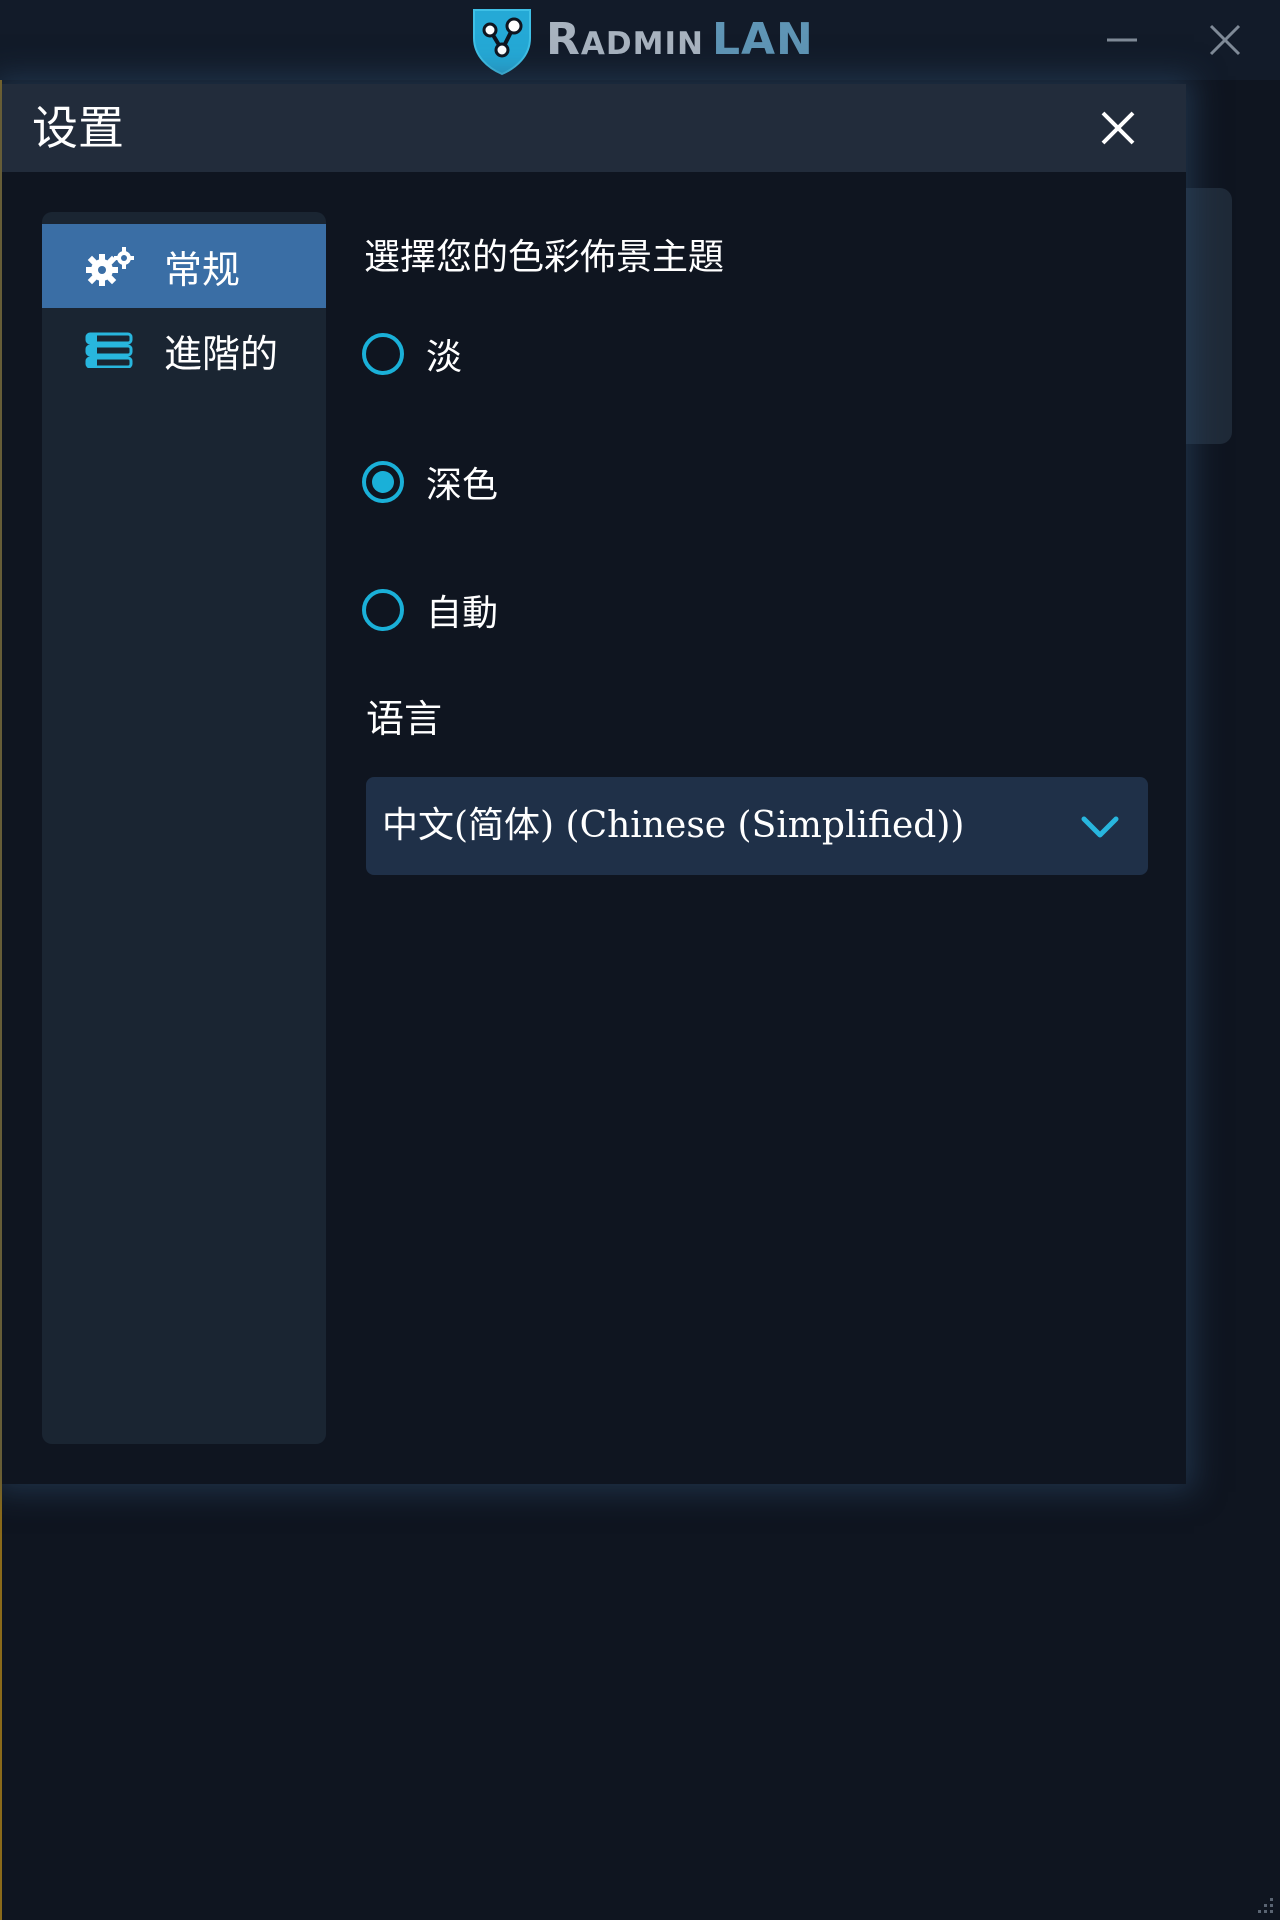 This screenshot has width=1280, height=1920. What do you see at coordinates (78, 128) in the screenshot?
I see `dialog-title: 设置` at bounding box center [78, 128].